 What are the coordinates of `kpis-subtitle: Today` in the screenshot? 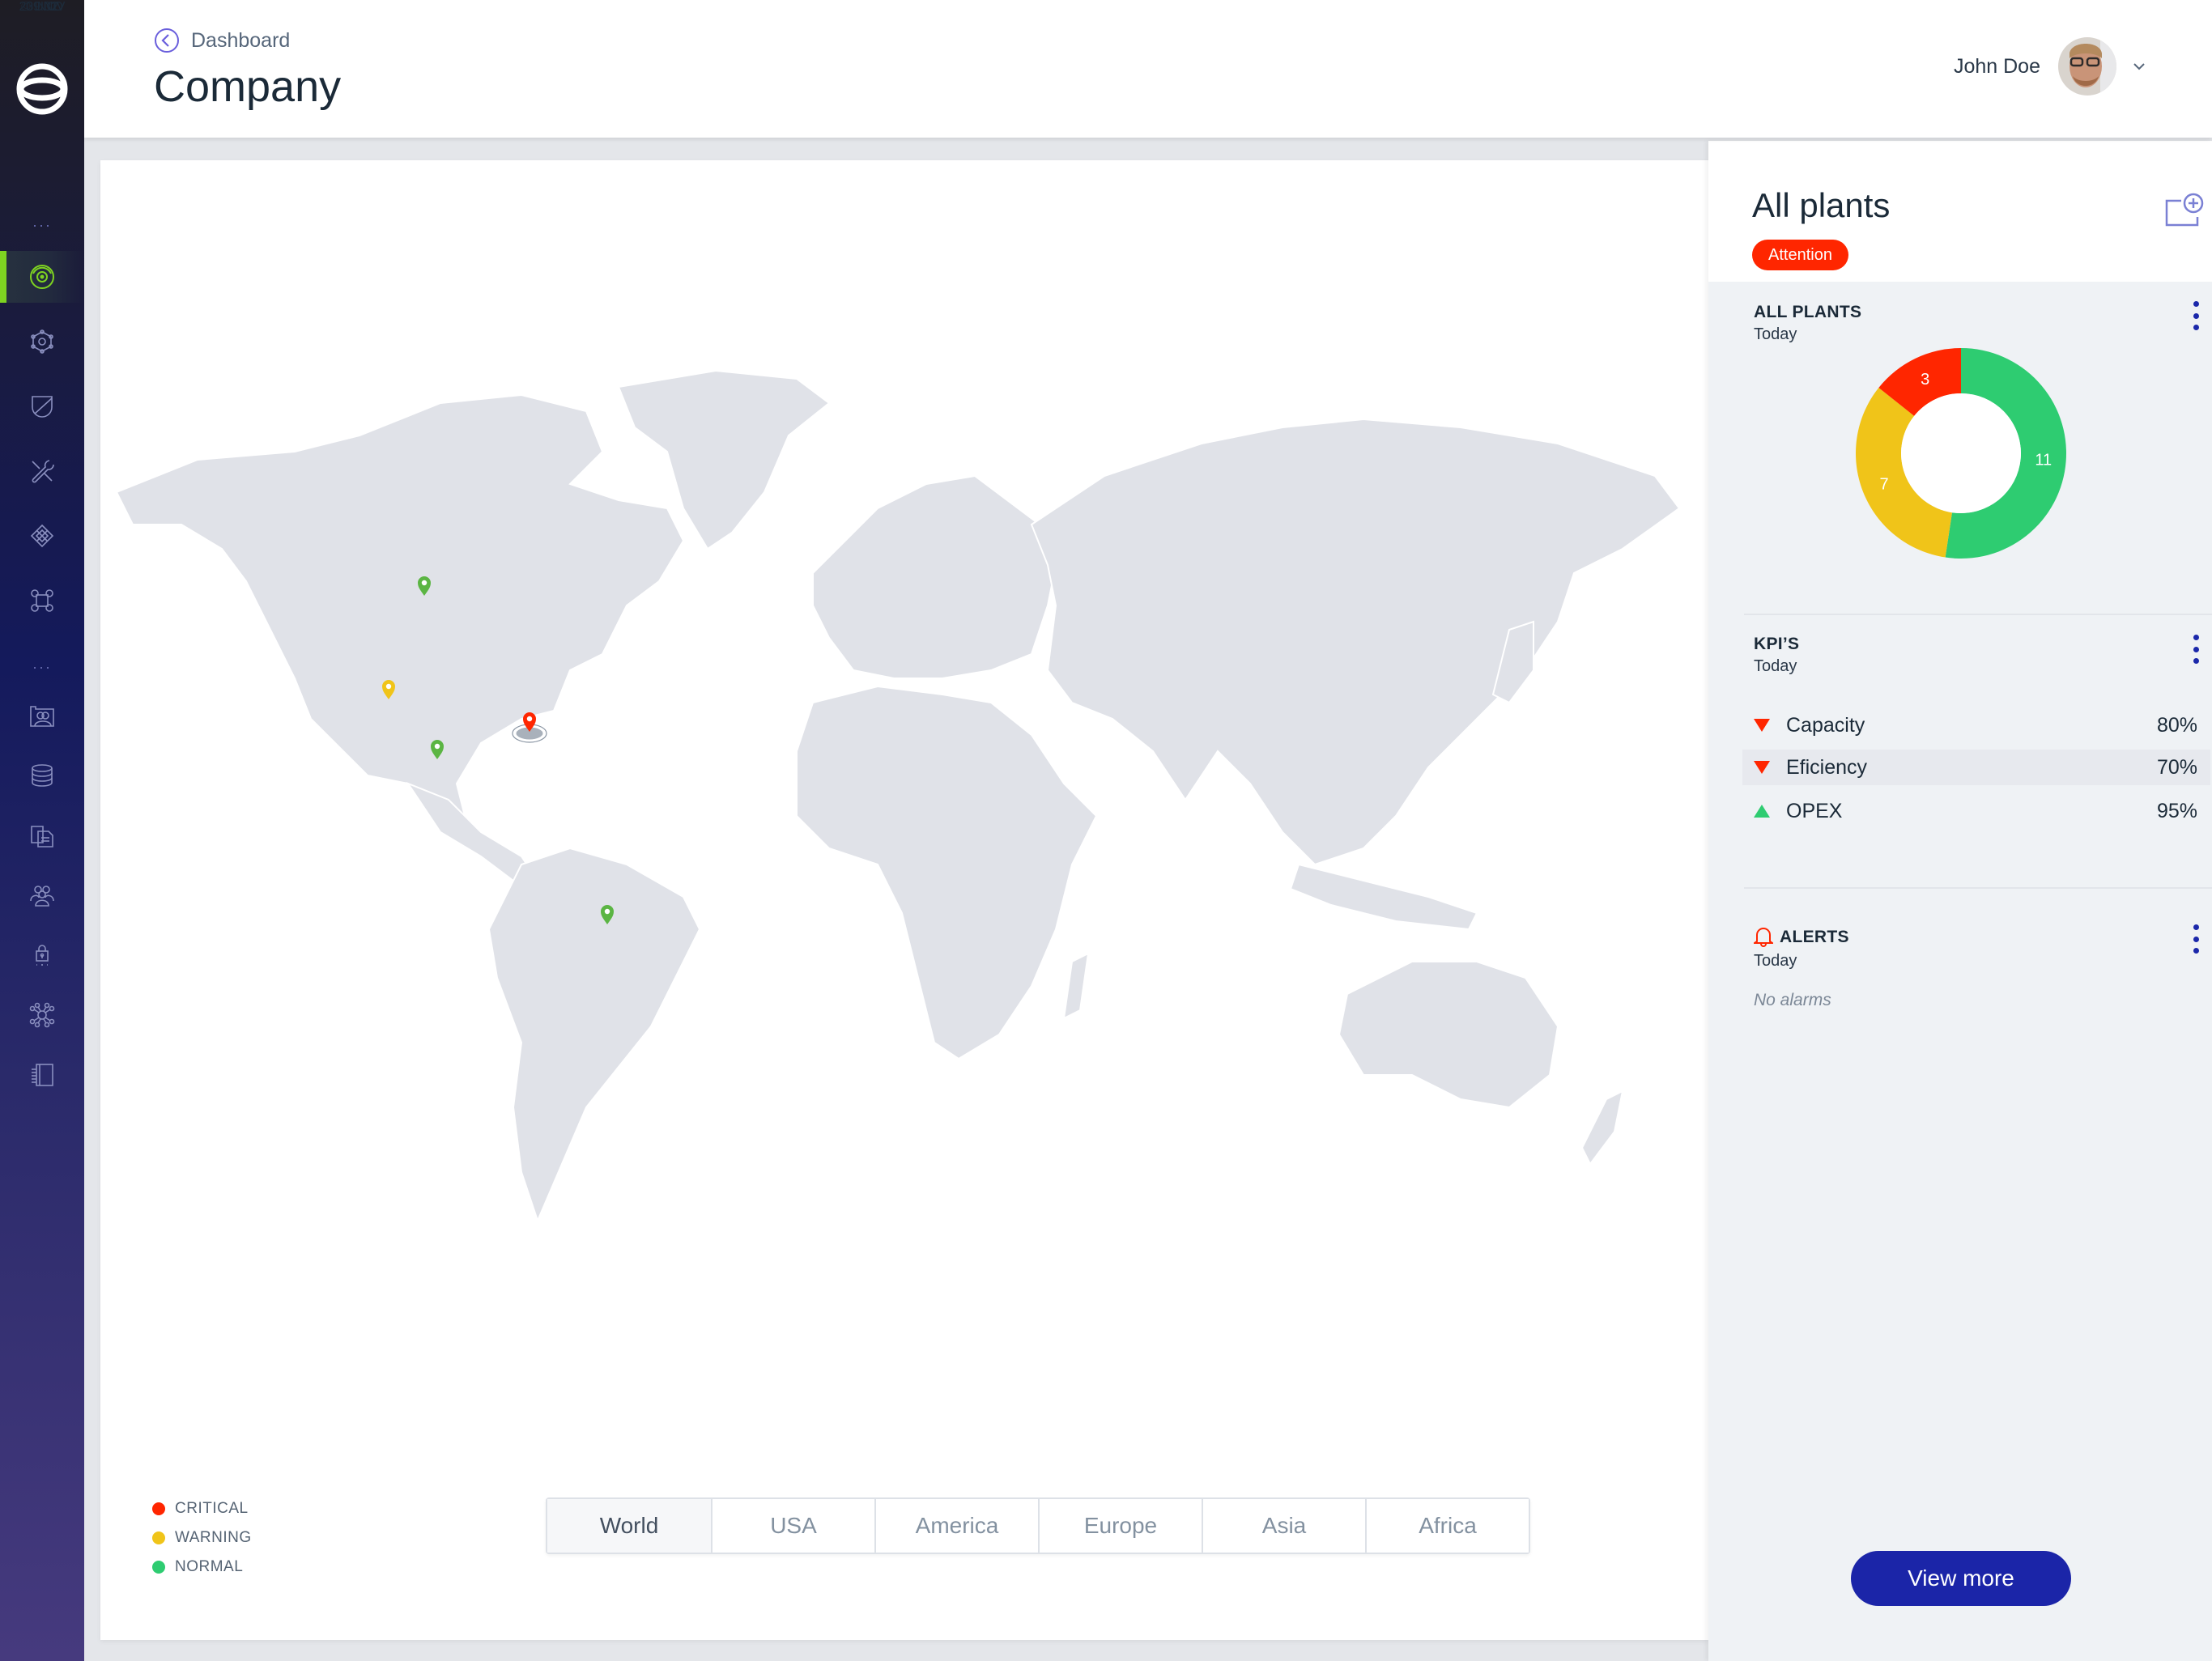 It's located at (1776, 666).